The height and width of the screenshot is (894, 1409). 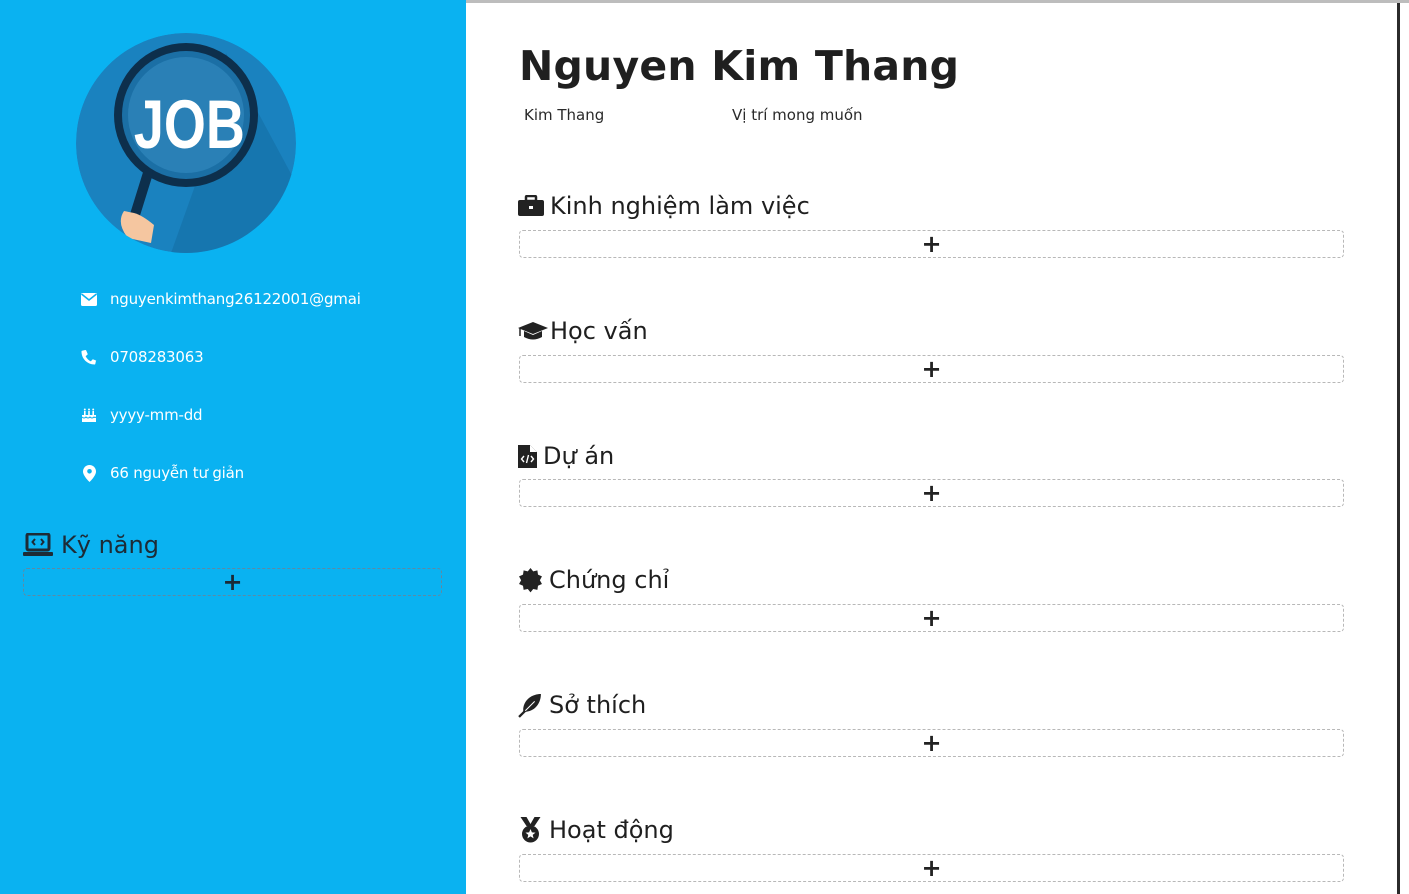 I want to click on contact-email: nguyenkimthang26122001@gmai, so click(x=220, y=299).